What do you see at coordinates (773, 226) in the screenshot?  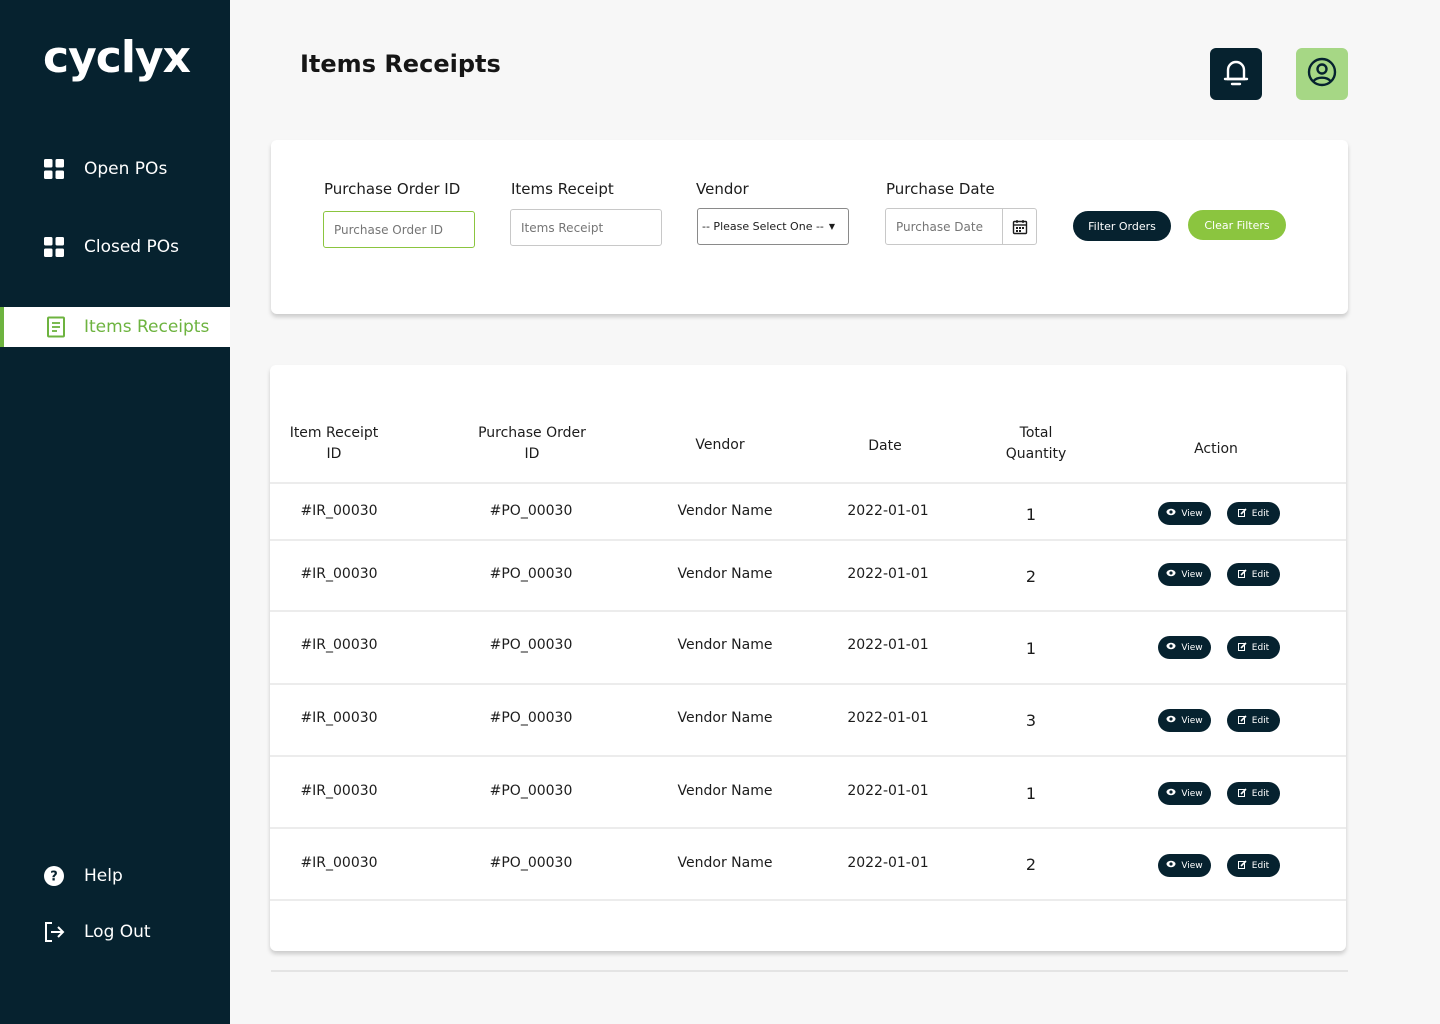 I see `vendor-select: -- Please Select One -- ▼` at bounding box center [773, 226].